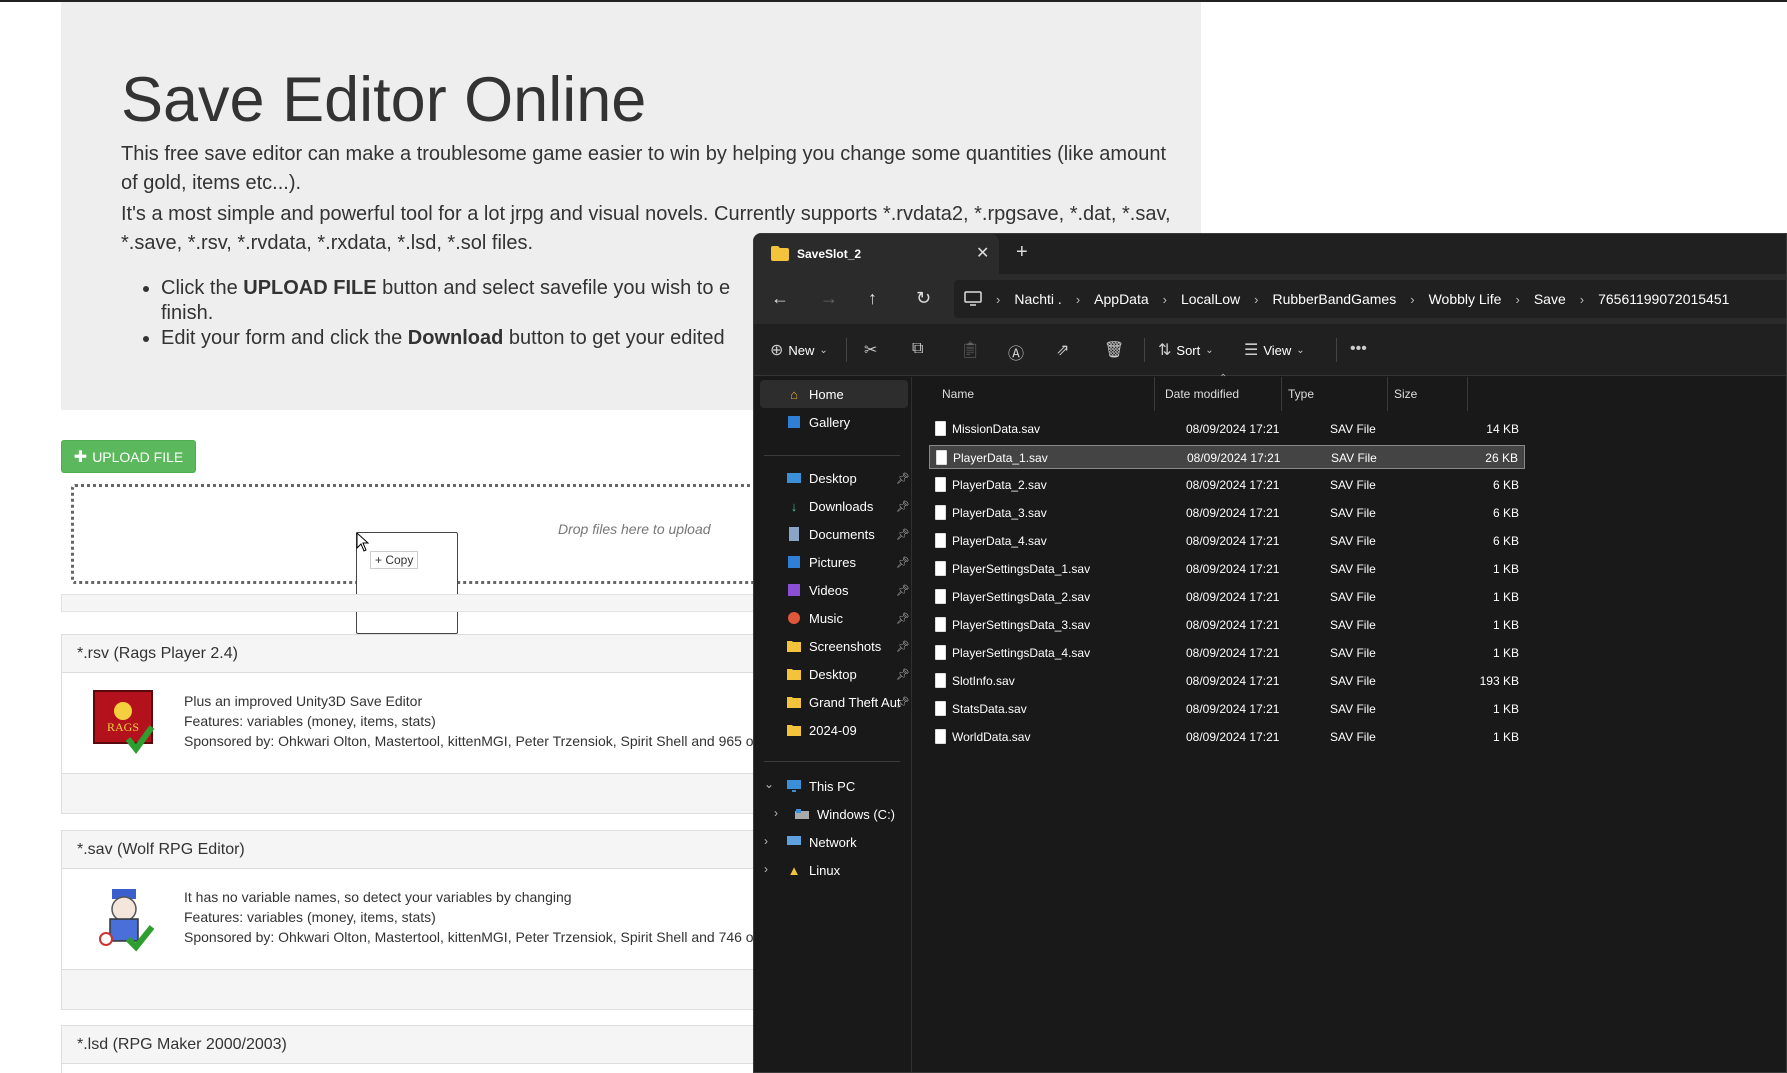 This screenshot has height=1073, width=1787. What do you see at coordinates (818, 422) in the screenshot?
I see `sidebar-item-gallery: Gallery` at bounding box center [818, 422].